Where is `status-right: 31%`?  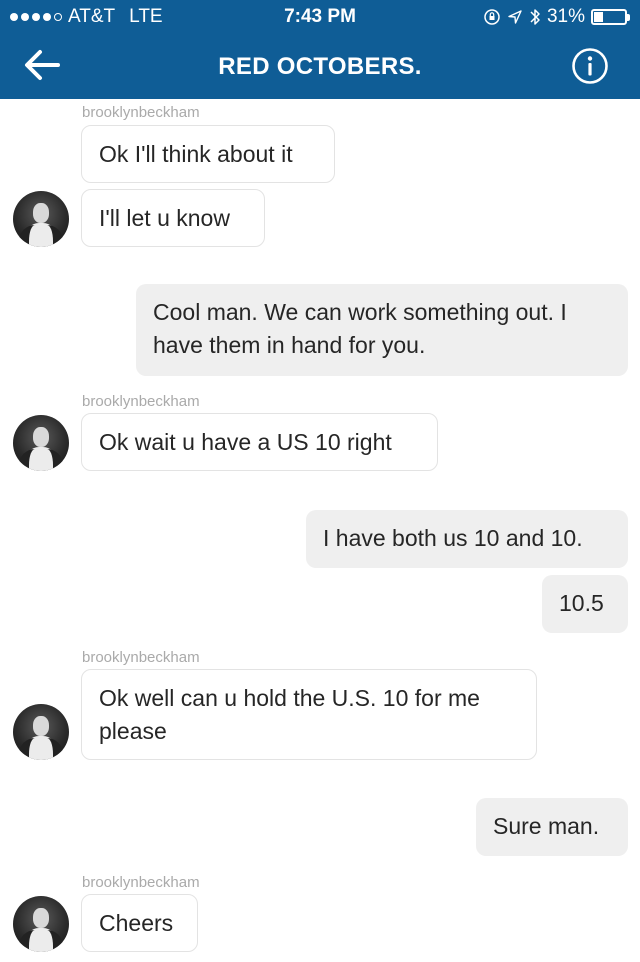 status-right: 31% is located at coordinates (556, 17).